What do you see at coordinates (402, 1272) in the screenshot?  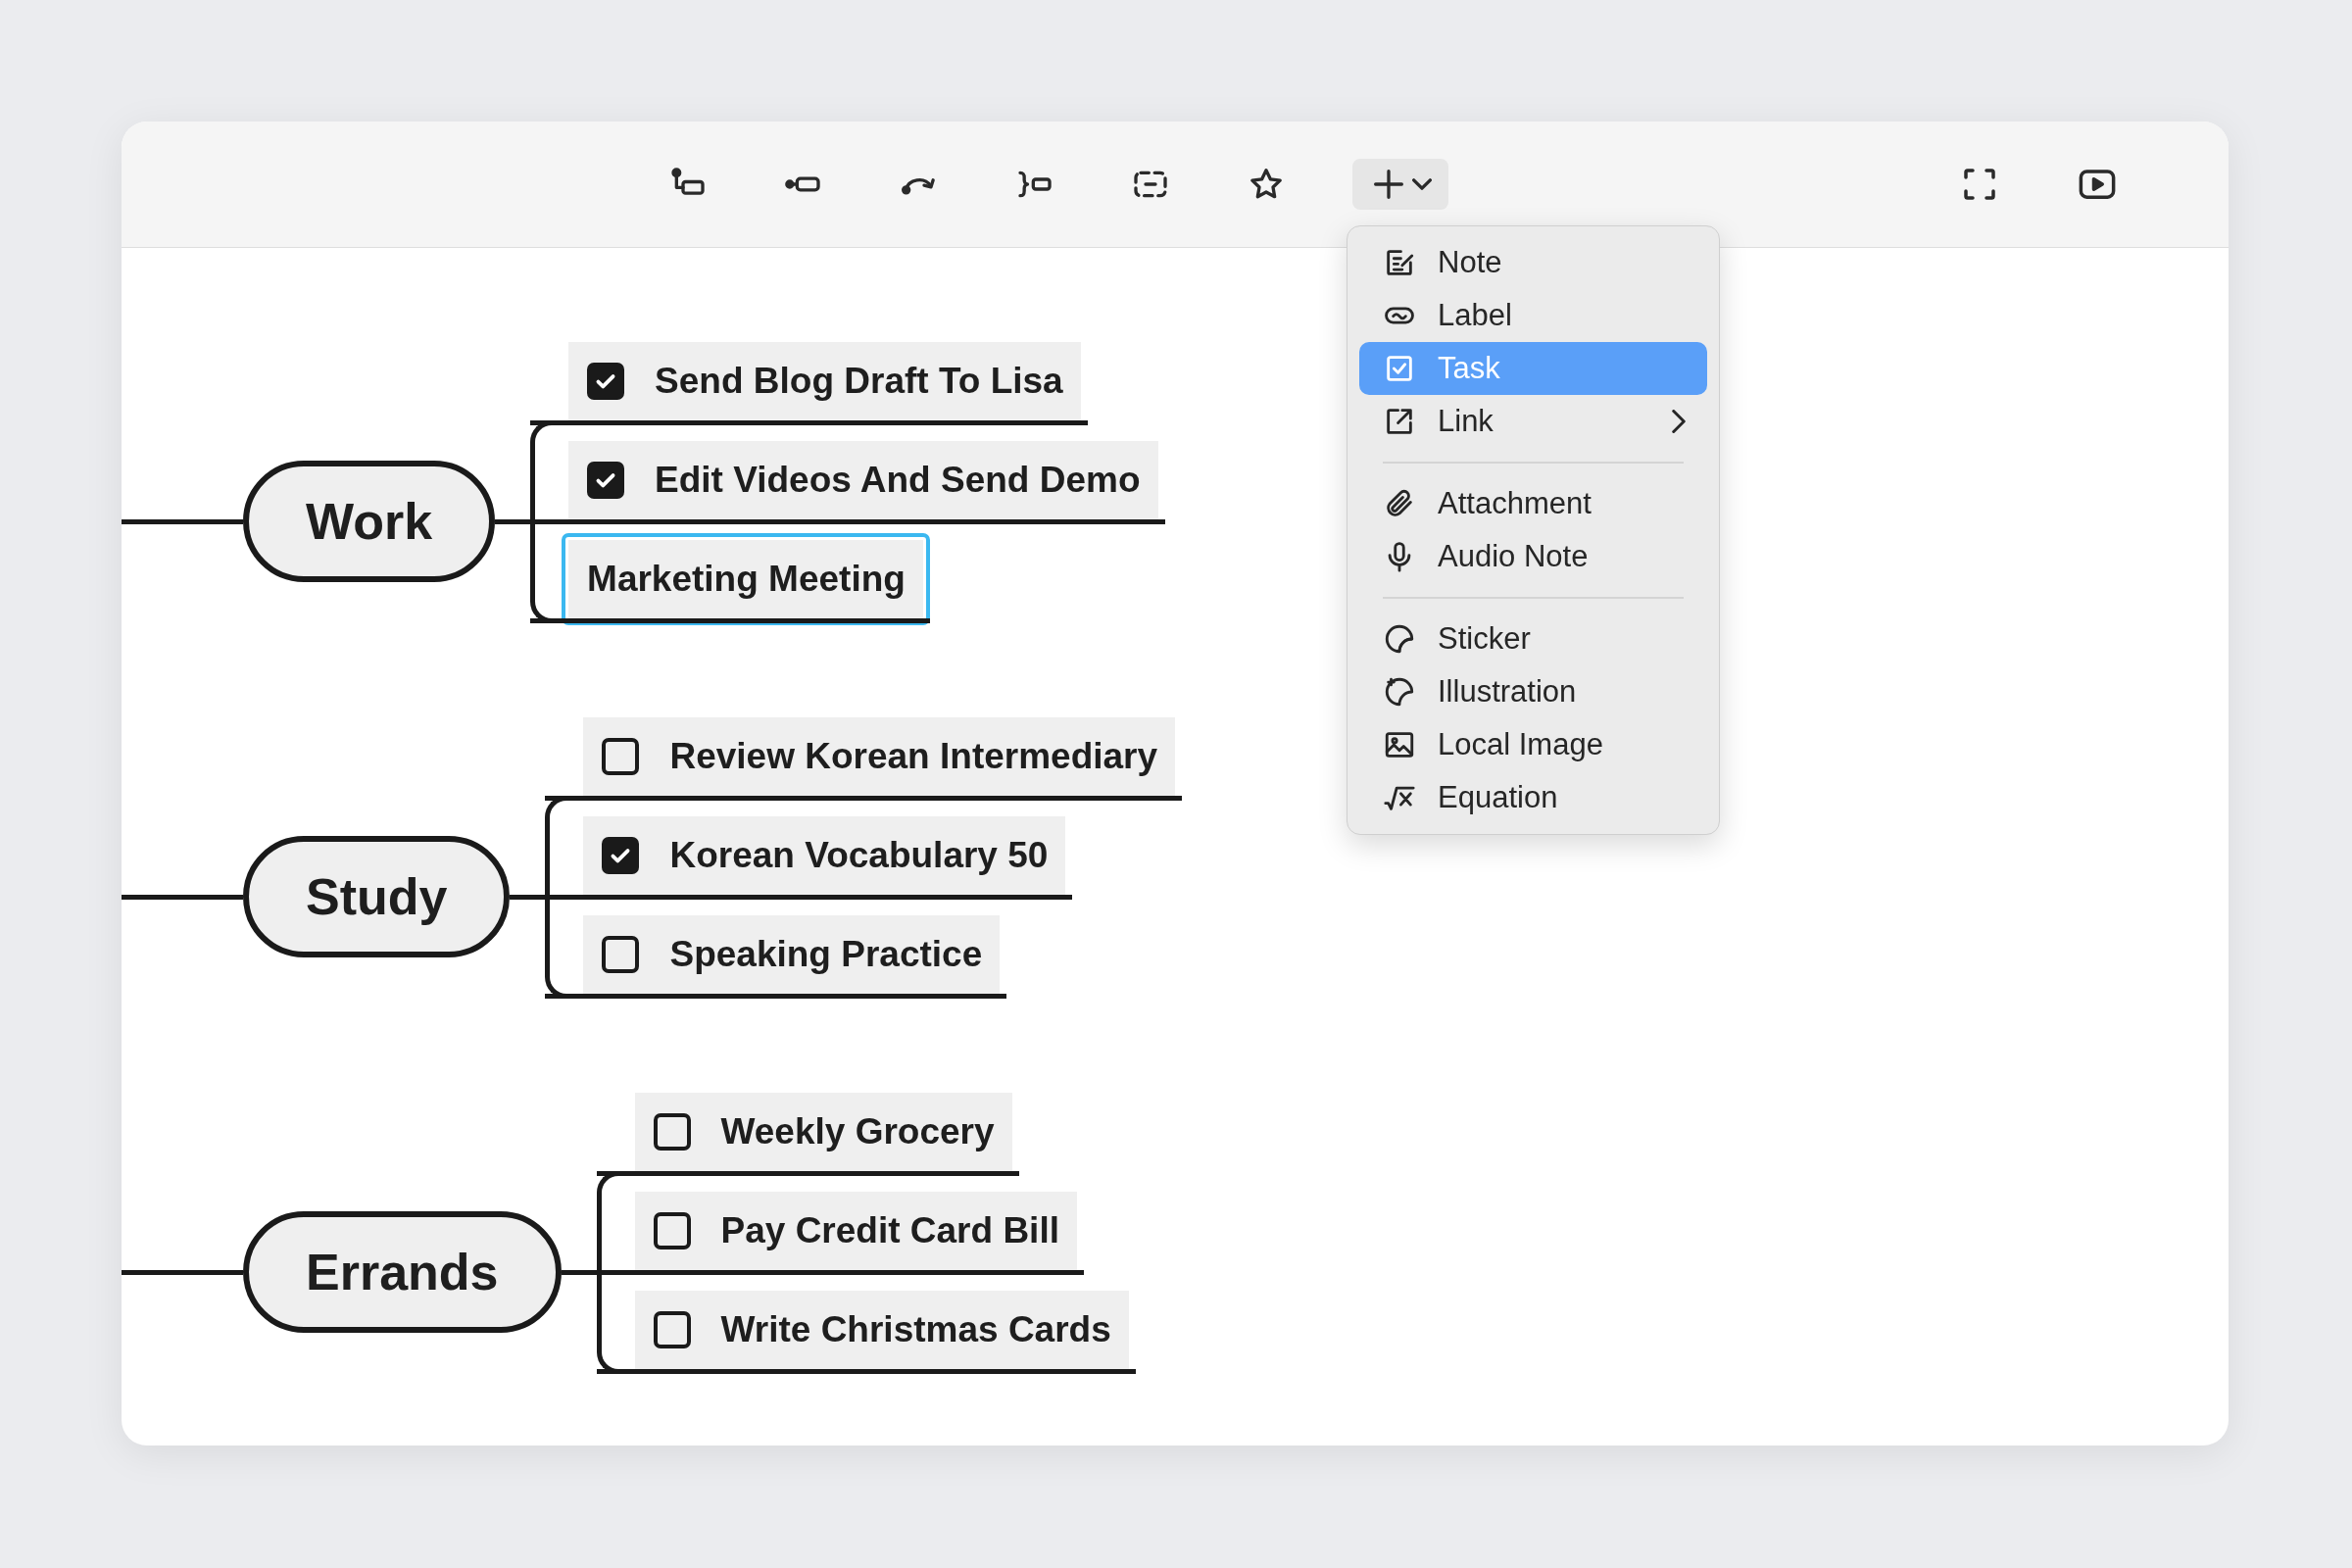 I see `topic-node: Errands` at bounding box center [402, 1272].